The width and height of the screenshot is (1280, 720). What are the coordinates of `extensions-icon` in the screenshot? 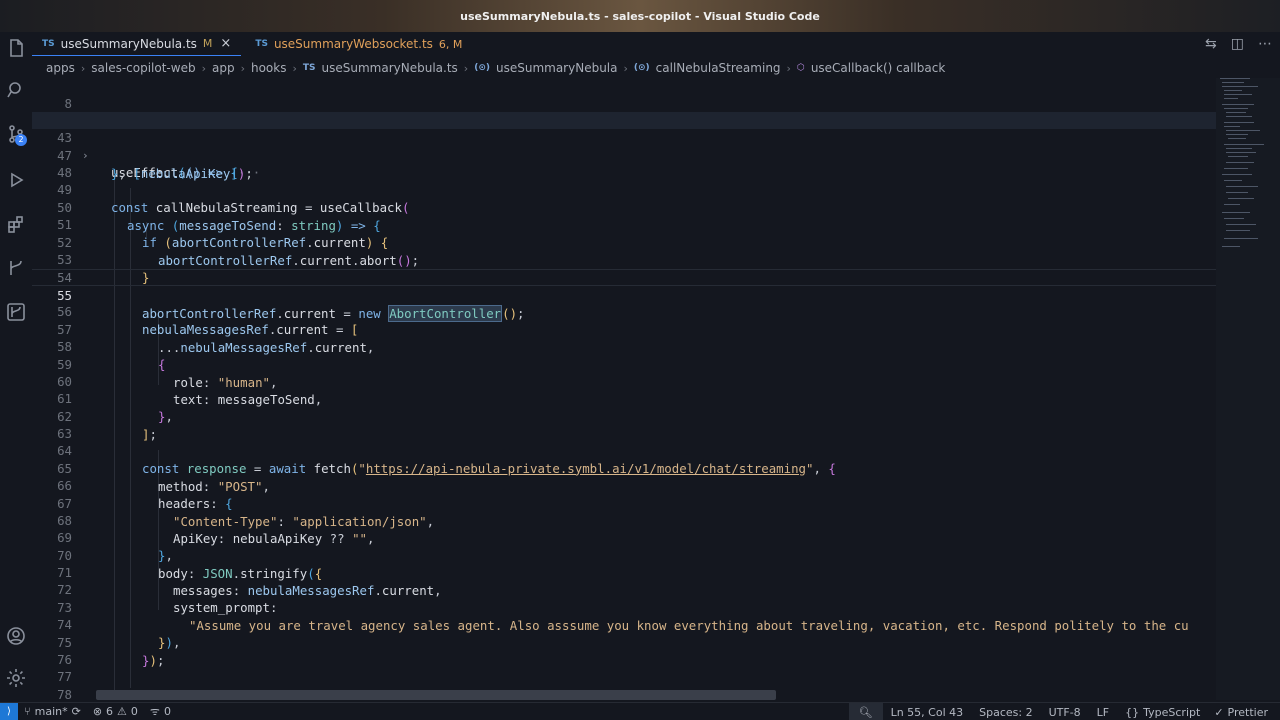 It's located at (16, 224).